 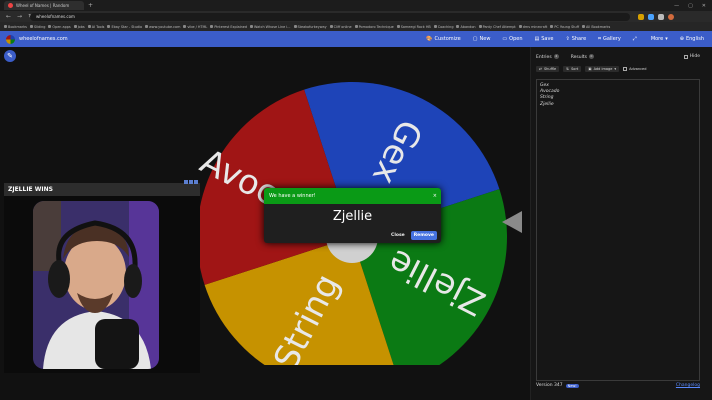 I want to click on new-tab-icon: +, so click(x=90, y=5).